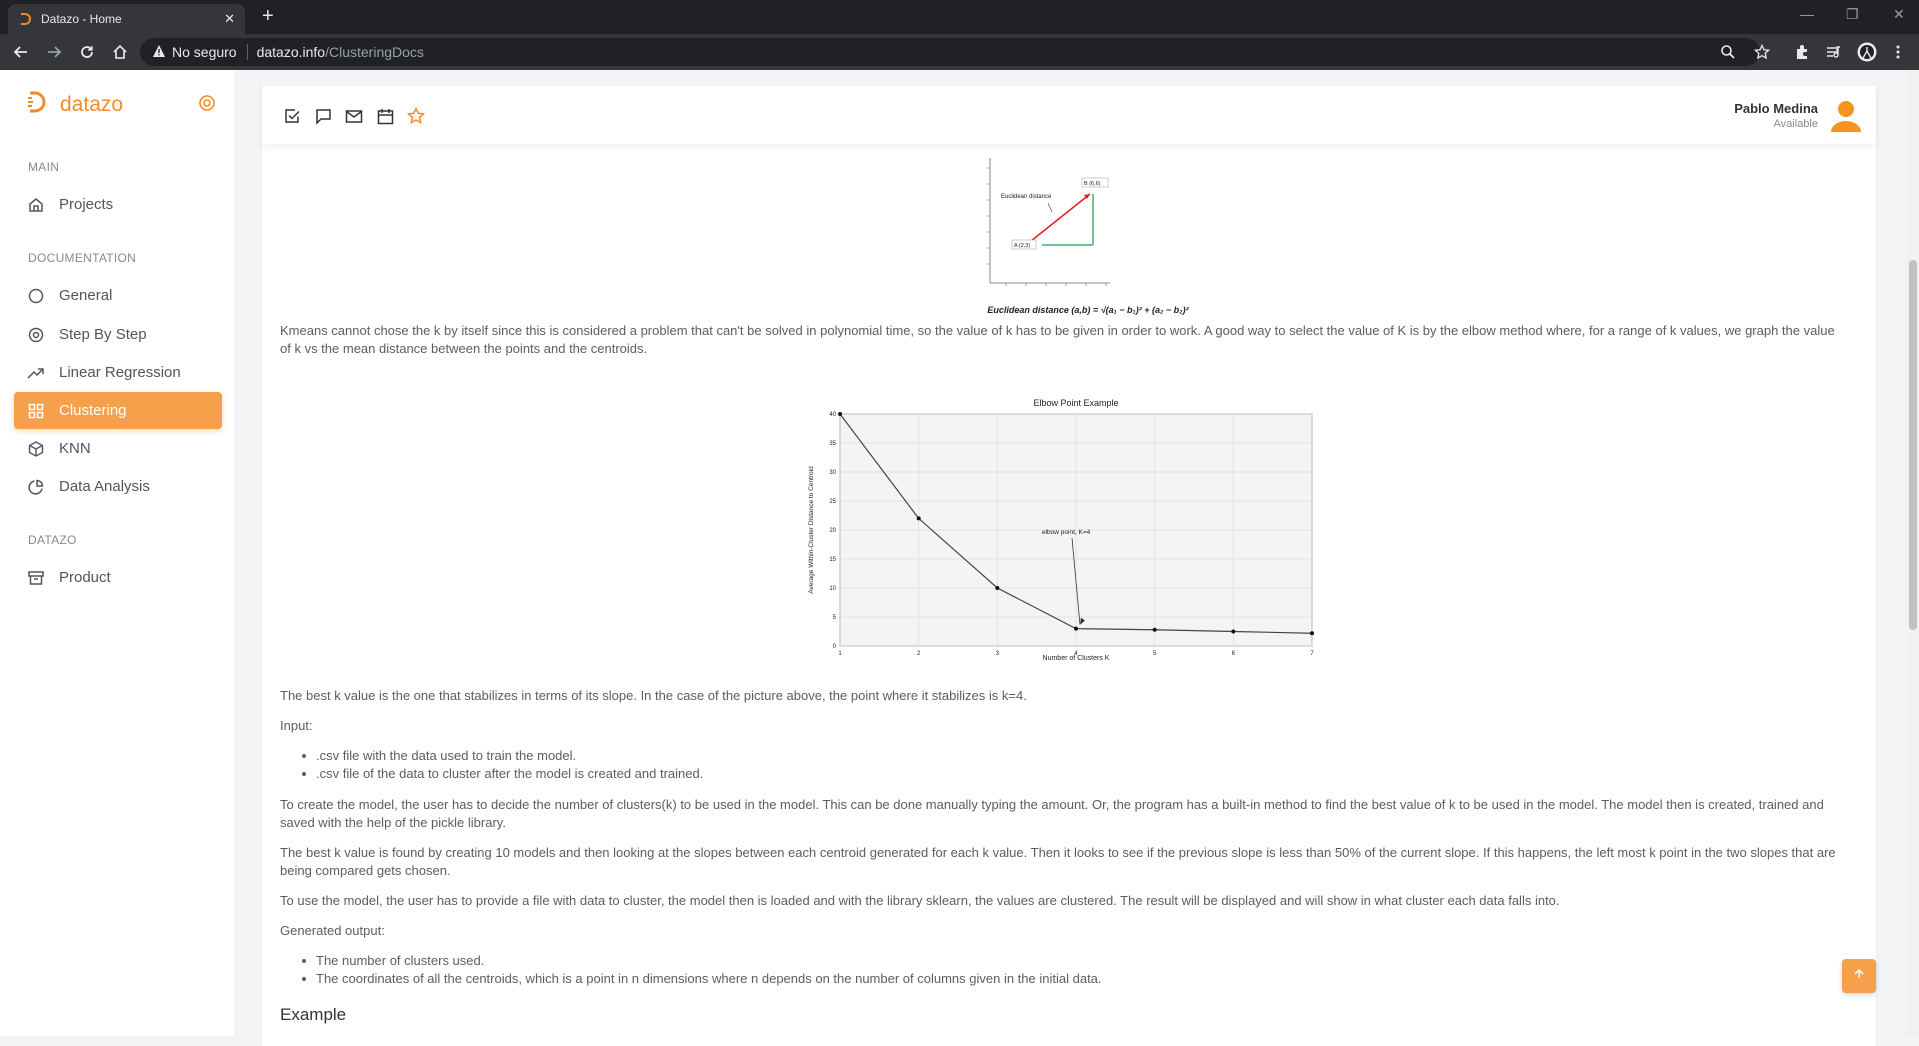  Describe the element at coordinates (159, 52) in the screenshot. I see `warning-icon` at that location.